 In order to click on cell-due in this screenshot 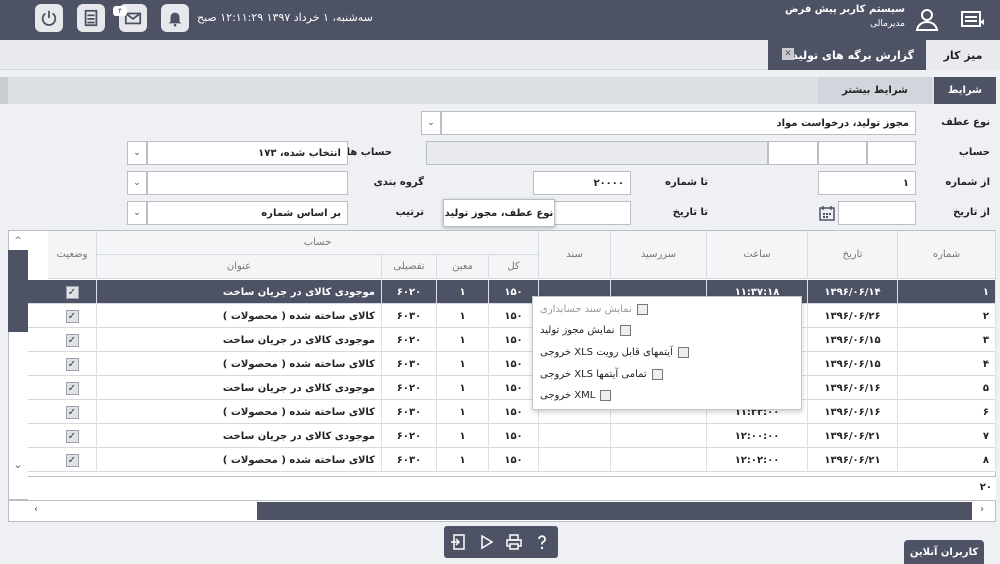, I will do `click(659, 436)`.